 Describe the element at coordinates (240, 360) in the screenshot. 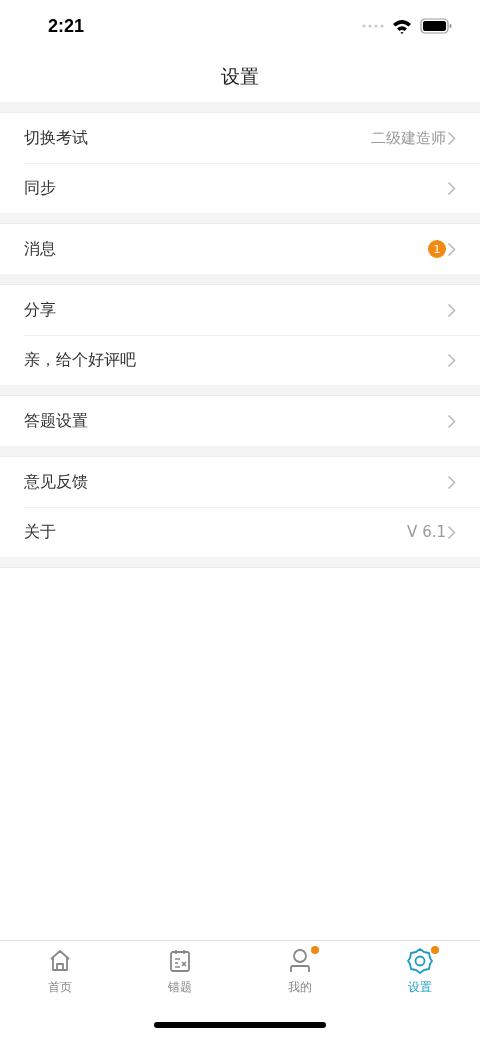

I see `settings-row: 亲，给个好评吧` at that location.